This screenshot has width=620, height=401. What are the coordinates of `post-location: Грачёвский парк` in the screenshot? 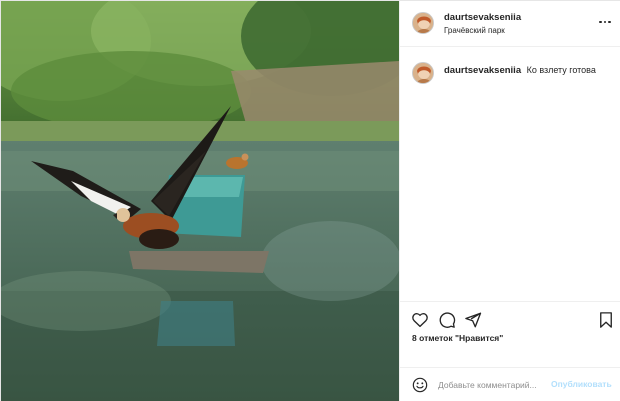 It's located at (474, 30).